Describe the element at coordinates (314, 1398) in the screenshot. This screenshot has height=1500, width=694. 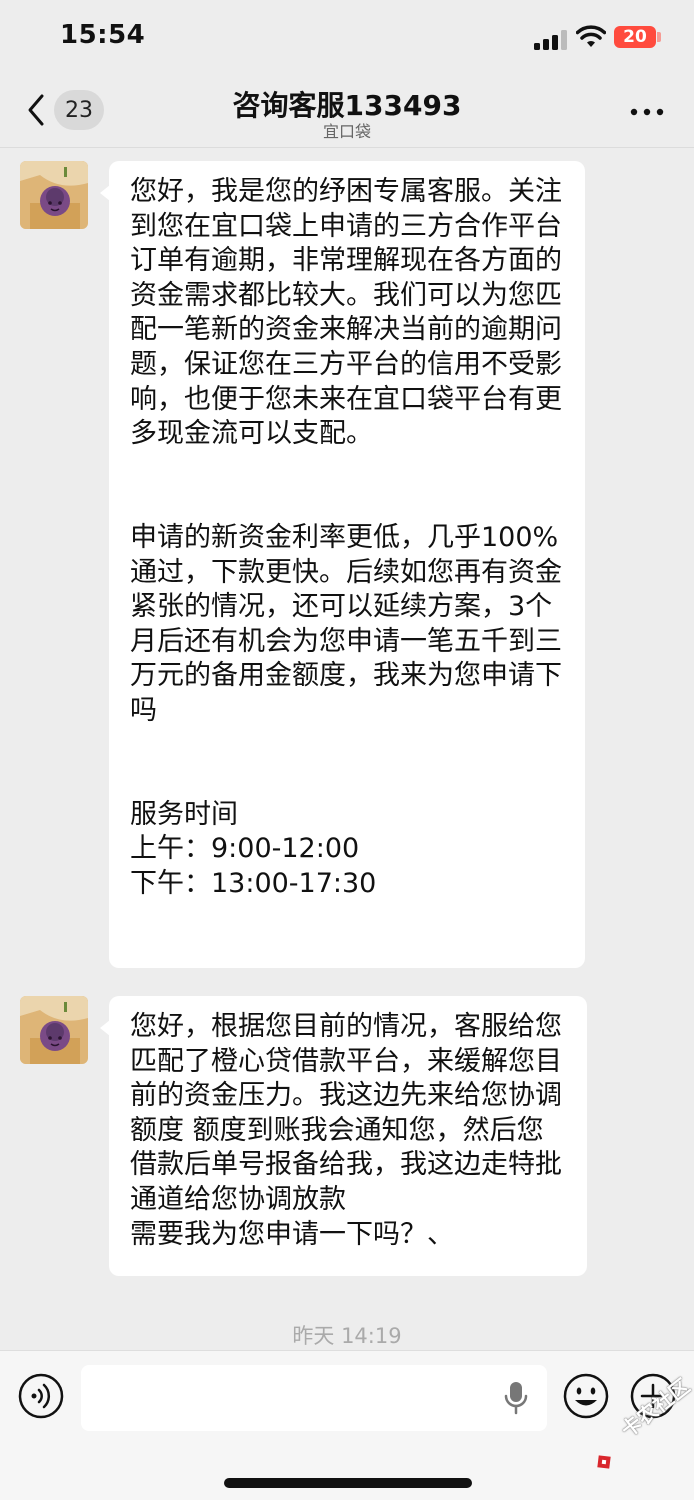
I see `message-input` at that location.